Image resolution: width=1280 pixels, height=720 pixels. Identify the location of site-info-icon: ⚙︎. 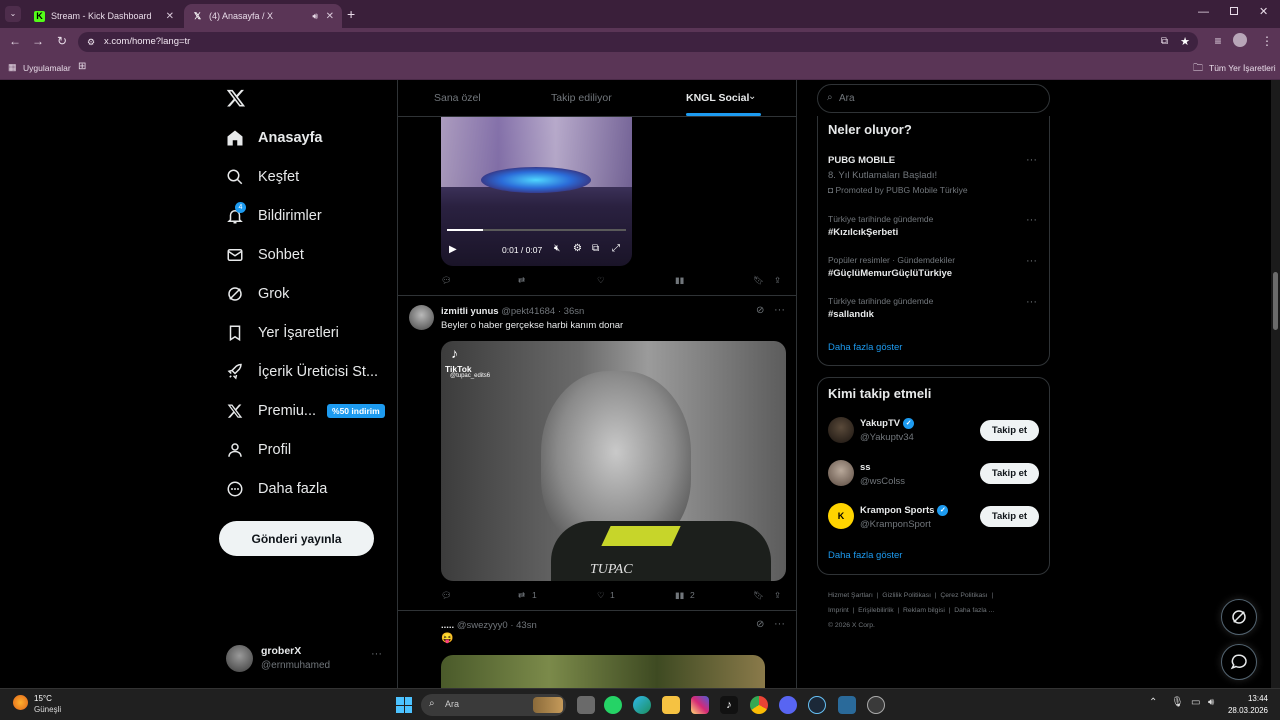
(91, 42).